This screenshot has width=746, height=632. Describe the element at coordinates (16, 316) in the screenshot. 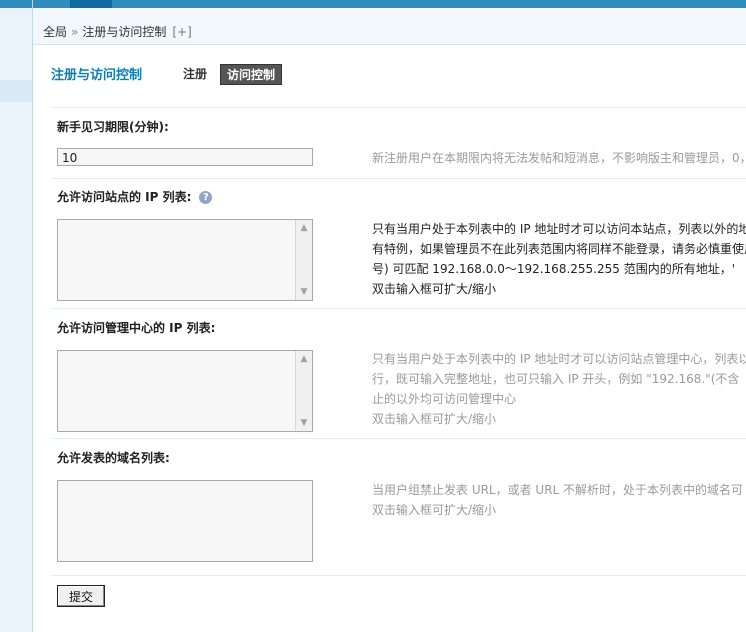

I see `left-sidebar-strip` at that location.